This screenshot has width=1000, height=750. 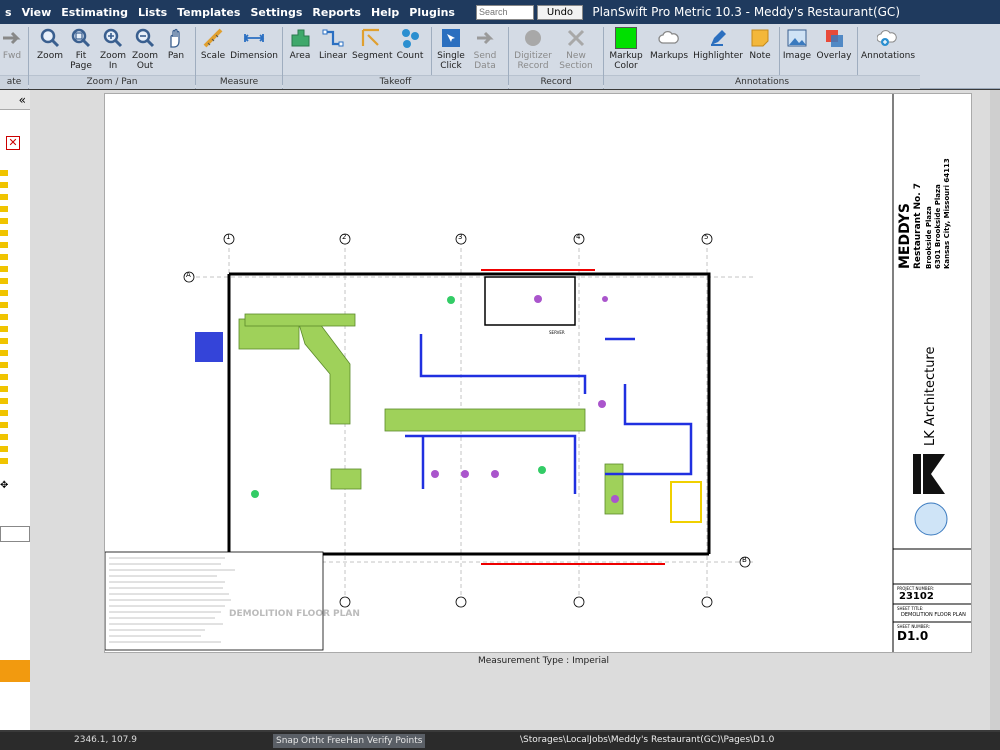 What do you see at coordinates (933, 615) in the screenshot?
I see `sheet-title: DEMOLITION FLOOR PLAN` at bounding box center [933, 615].